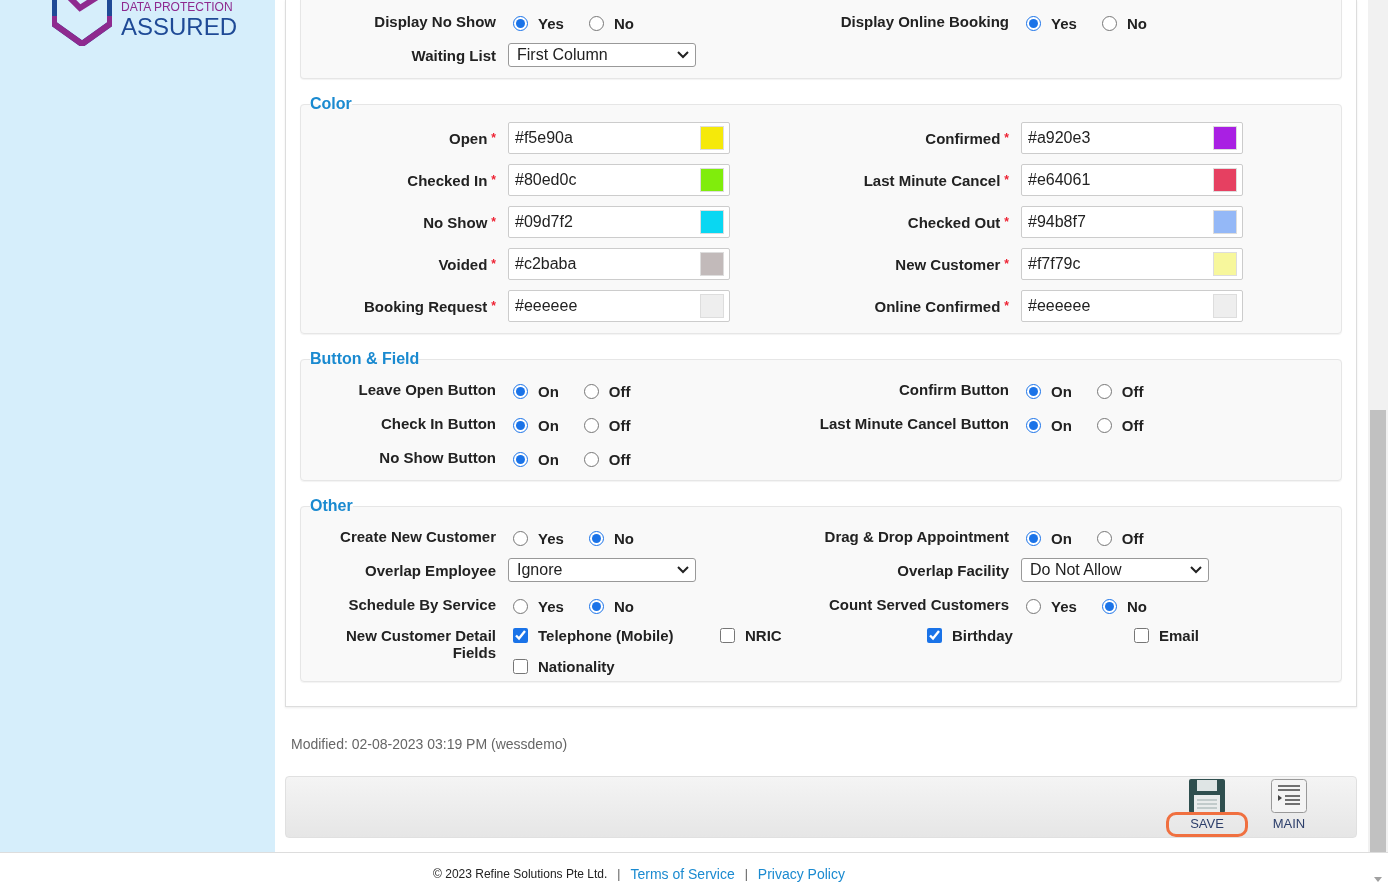  I want to click on color-input-field: #80ed0c, so click(619, 180).